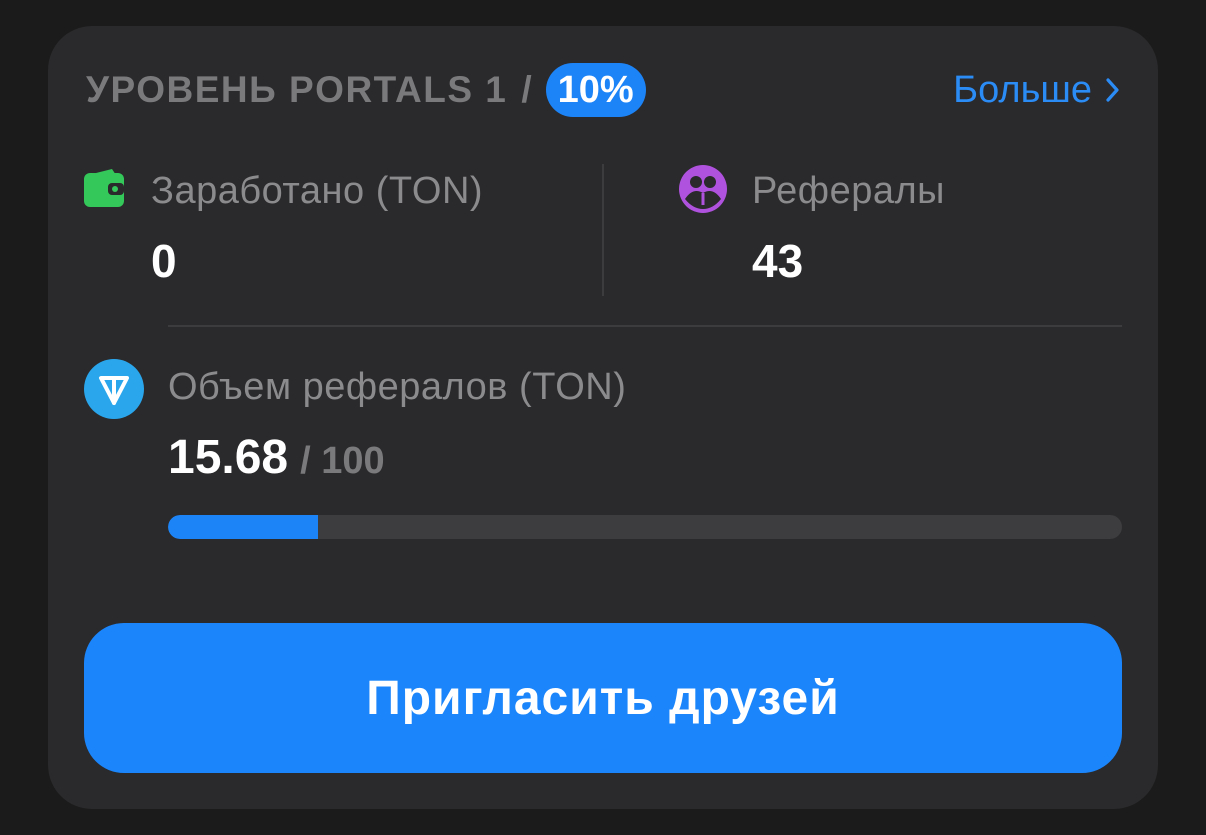  Describe the element at coordinates (317, 228) in the screenshot. I see `earned-stat: Заработано (TON) 0` at that location.